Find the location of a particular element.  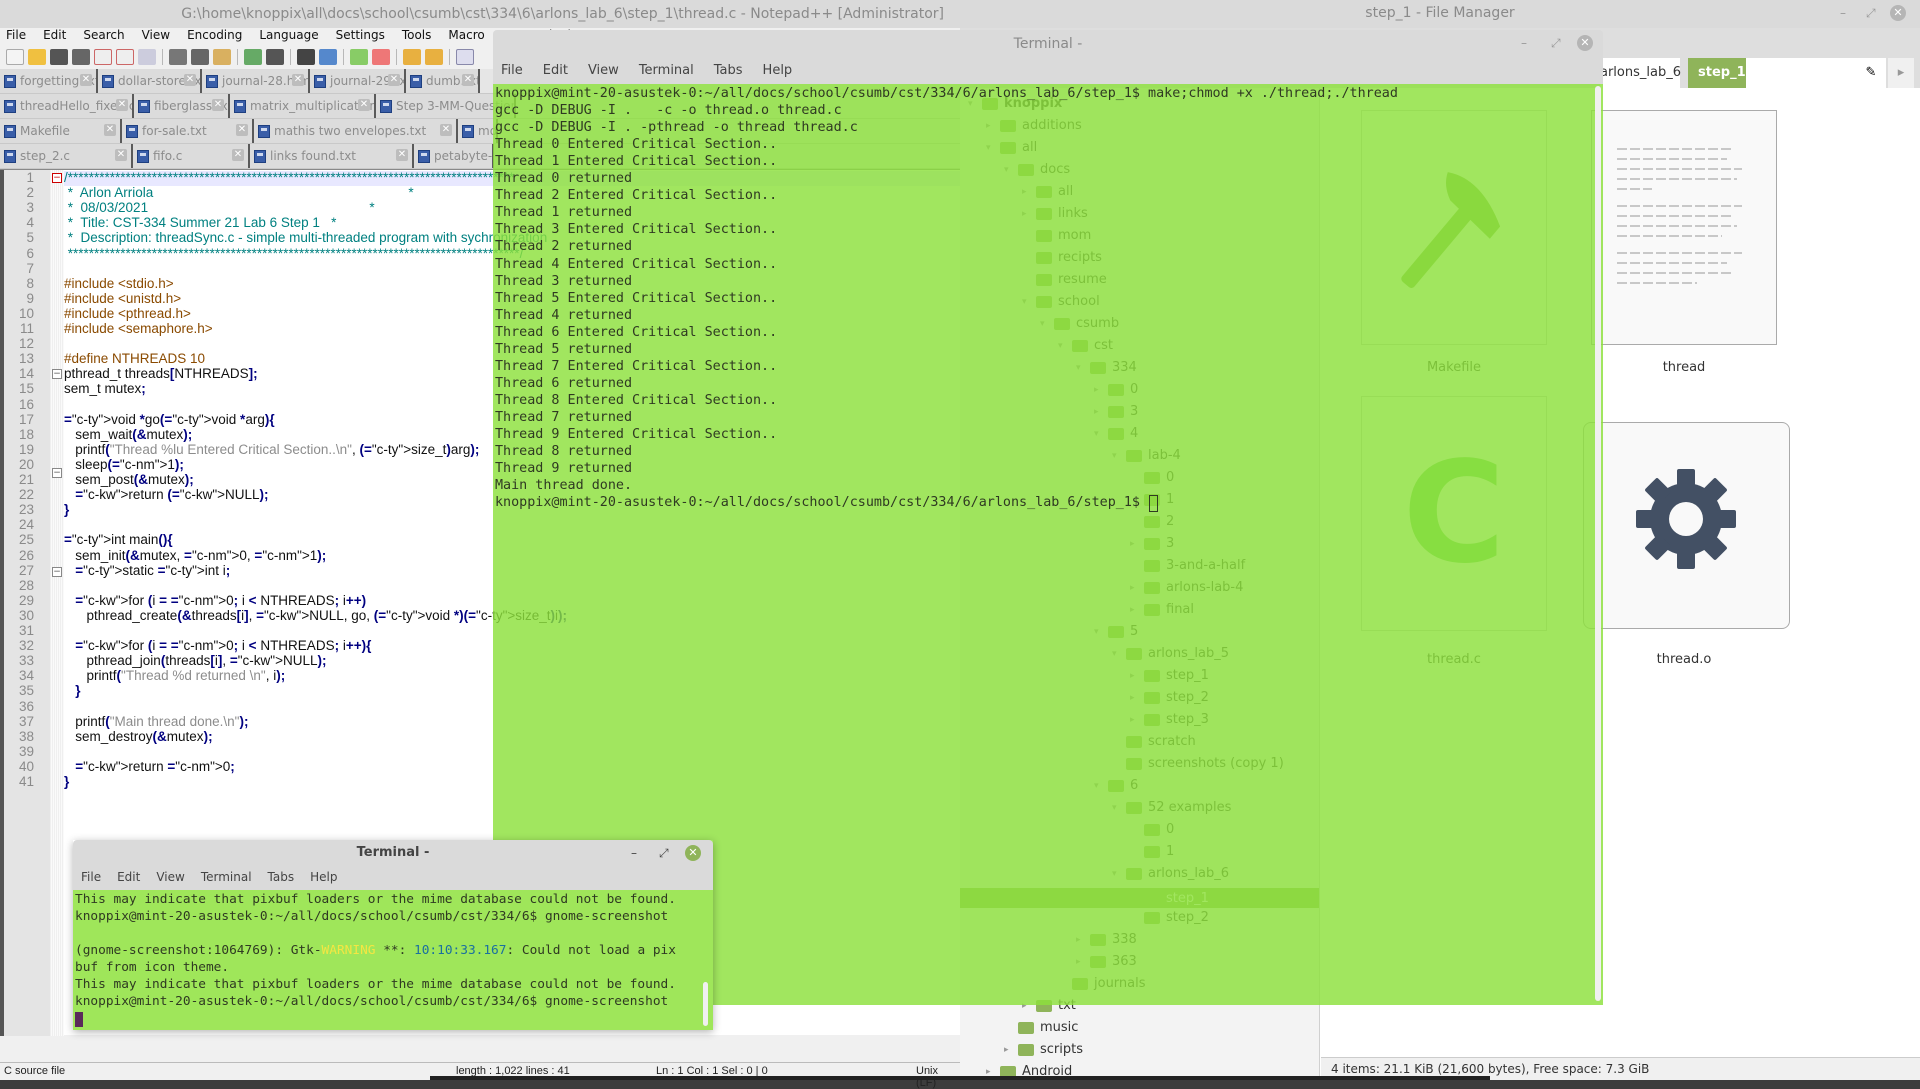

word-wrap-icon is located at coordinates (465, 57).